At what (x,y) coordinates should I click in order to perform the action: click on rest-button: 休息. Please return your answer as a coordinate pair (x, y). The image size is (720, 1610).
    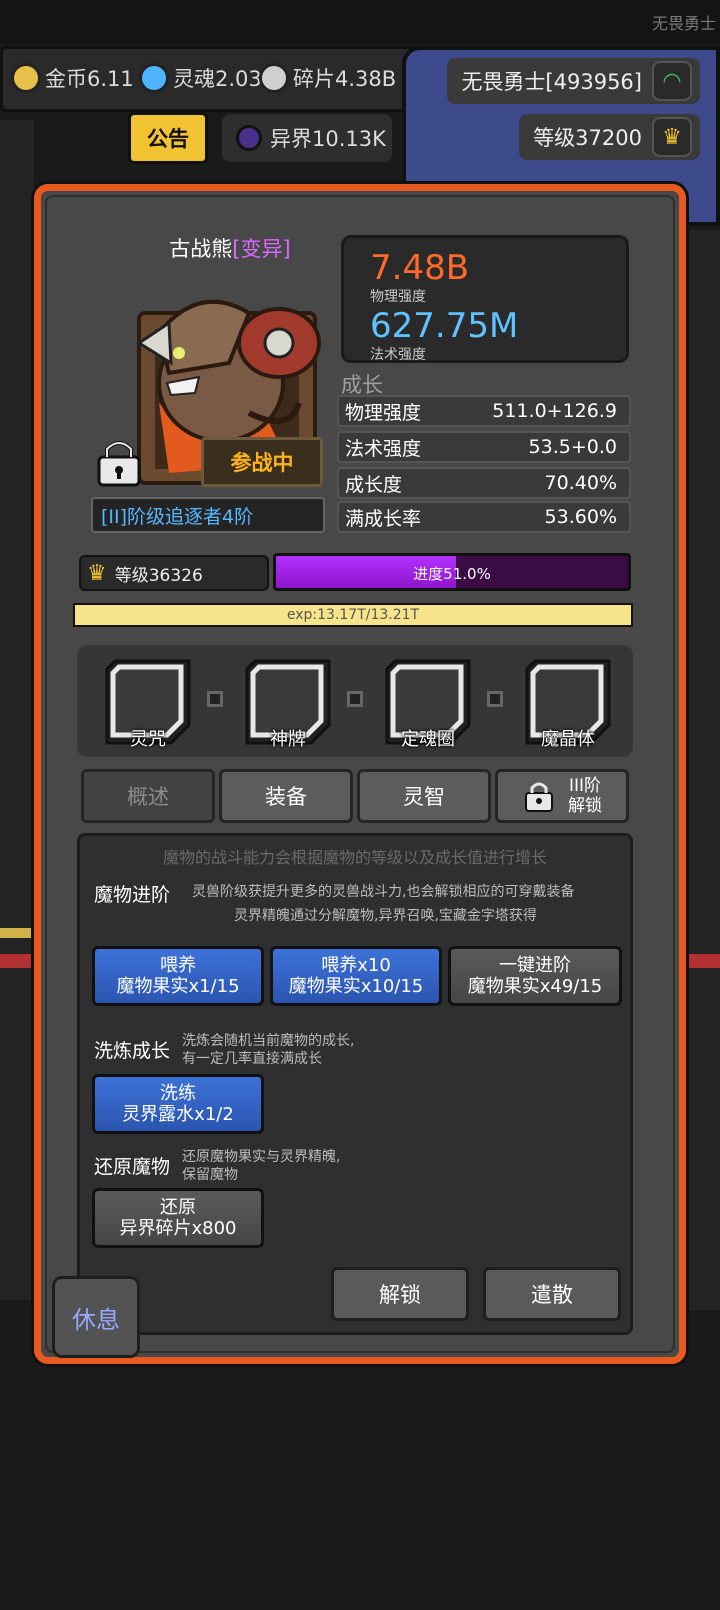
    Looking at the image, I should click on (96, 1317).